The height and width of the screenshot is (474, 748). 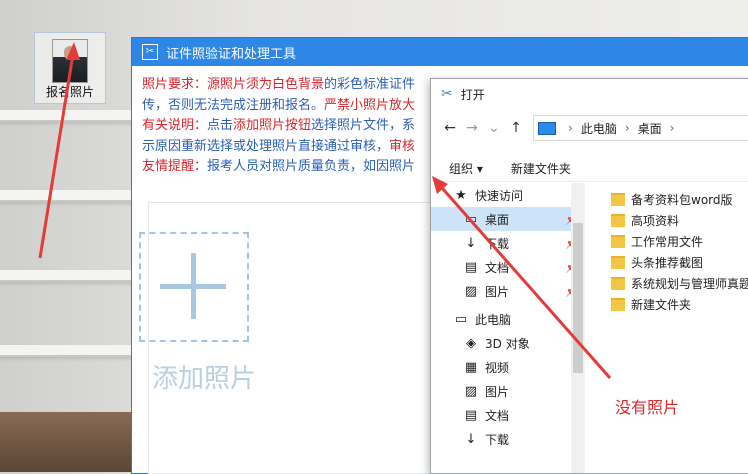 What do you see at coordinates (370, 84) in the screenshot?
I see `instruction-text: 的彩色标准证件` at bounding box center [370, 84].